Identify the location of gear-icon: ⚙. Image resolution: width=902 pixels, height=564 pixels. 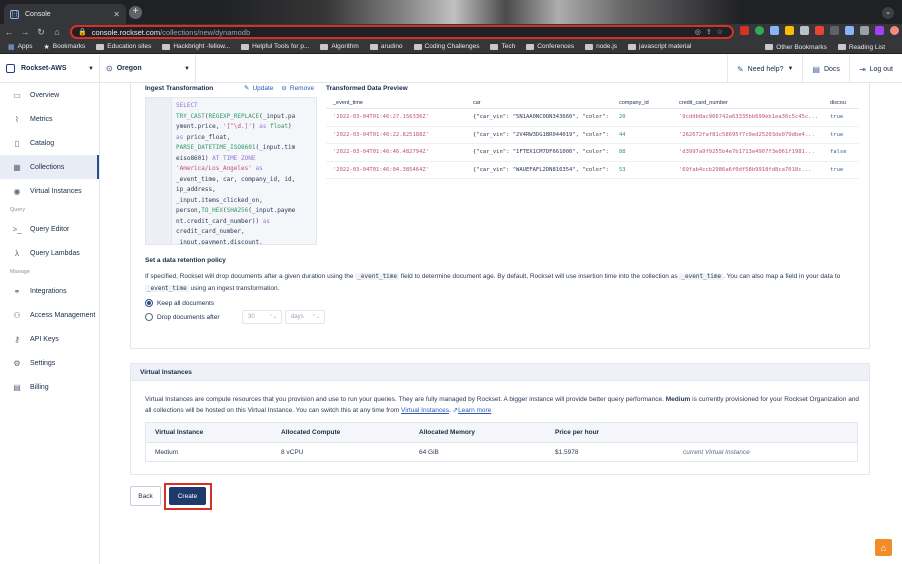
(17, 363).